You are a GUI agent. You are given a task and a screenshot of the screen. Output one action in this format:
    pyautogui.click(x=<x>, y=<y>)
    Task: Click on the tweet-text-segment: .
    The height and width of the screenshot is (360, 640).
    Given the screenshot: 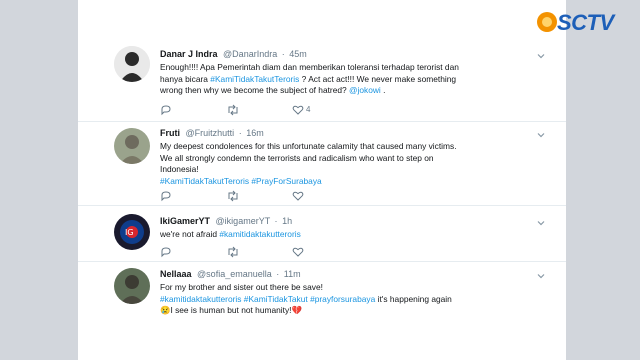 What is the action you would take?
    pyautogui.click(x=383, y=90)
    